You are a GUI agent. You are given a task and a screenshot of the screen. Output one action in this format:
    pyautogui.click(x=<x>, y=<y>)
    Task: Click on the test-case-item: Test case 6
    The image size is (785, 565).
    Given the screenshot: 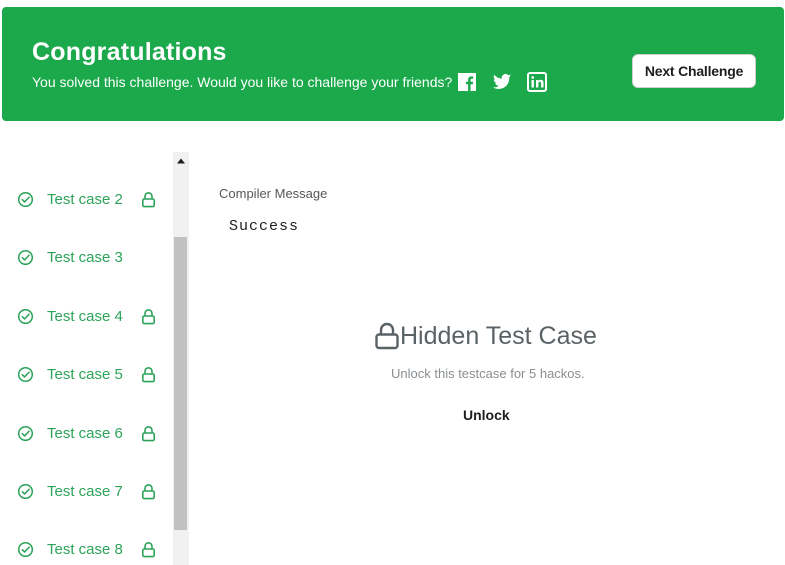 What is the action you would take?
    pyautogui.click(x=86, y=433)
    